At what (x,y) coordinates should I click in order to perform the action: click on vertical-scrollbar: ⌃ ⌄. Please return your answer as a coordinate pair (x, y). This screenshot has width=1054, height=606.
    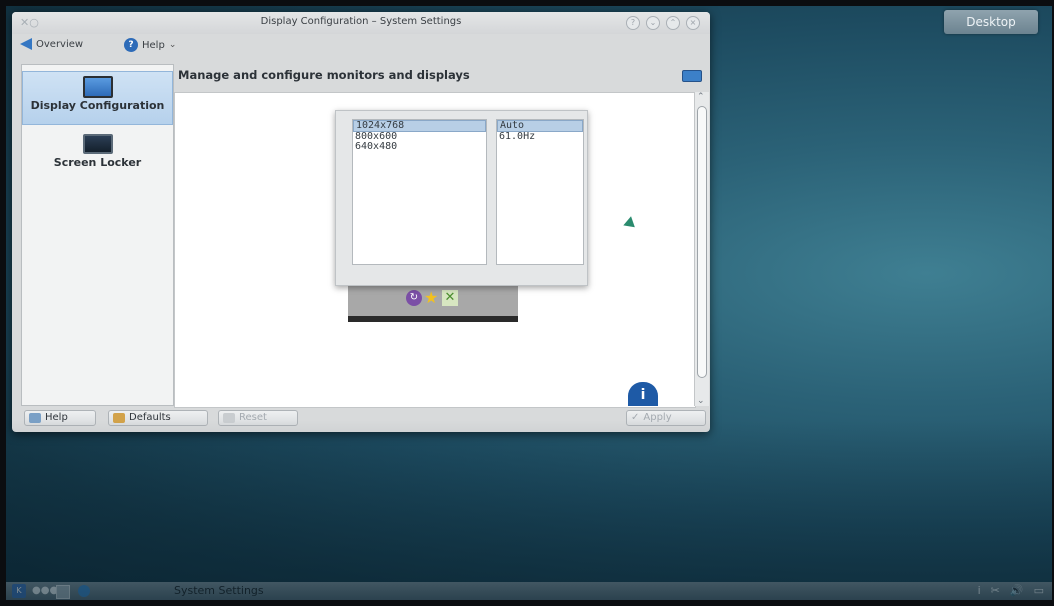
    Looking at the image, I should click on (701, 249).